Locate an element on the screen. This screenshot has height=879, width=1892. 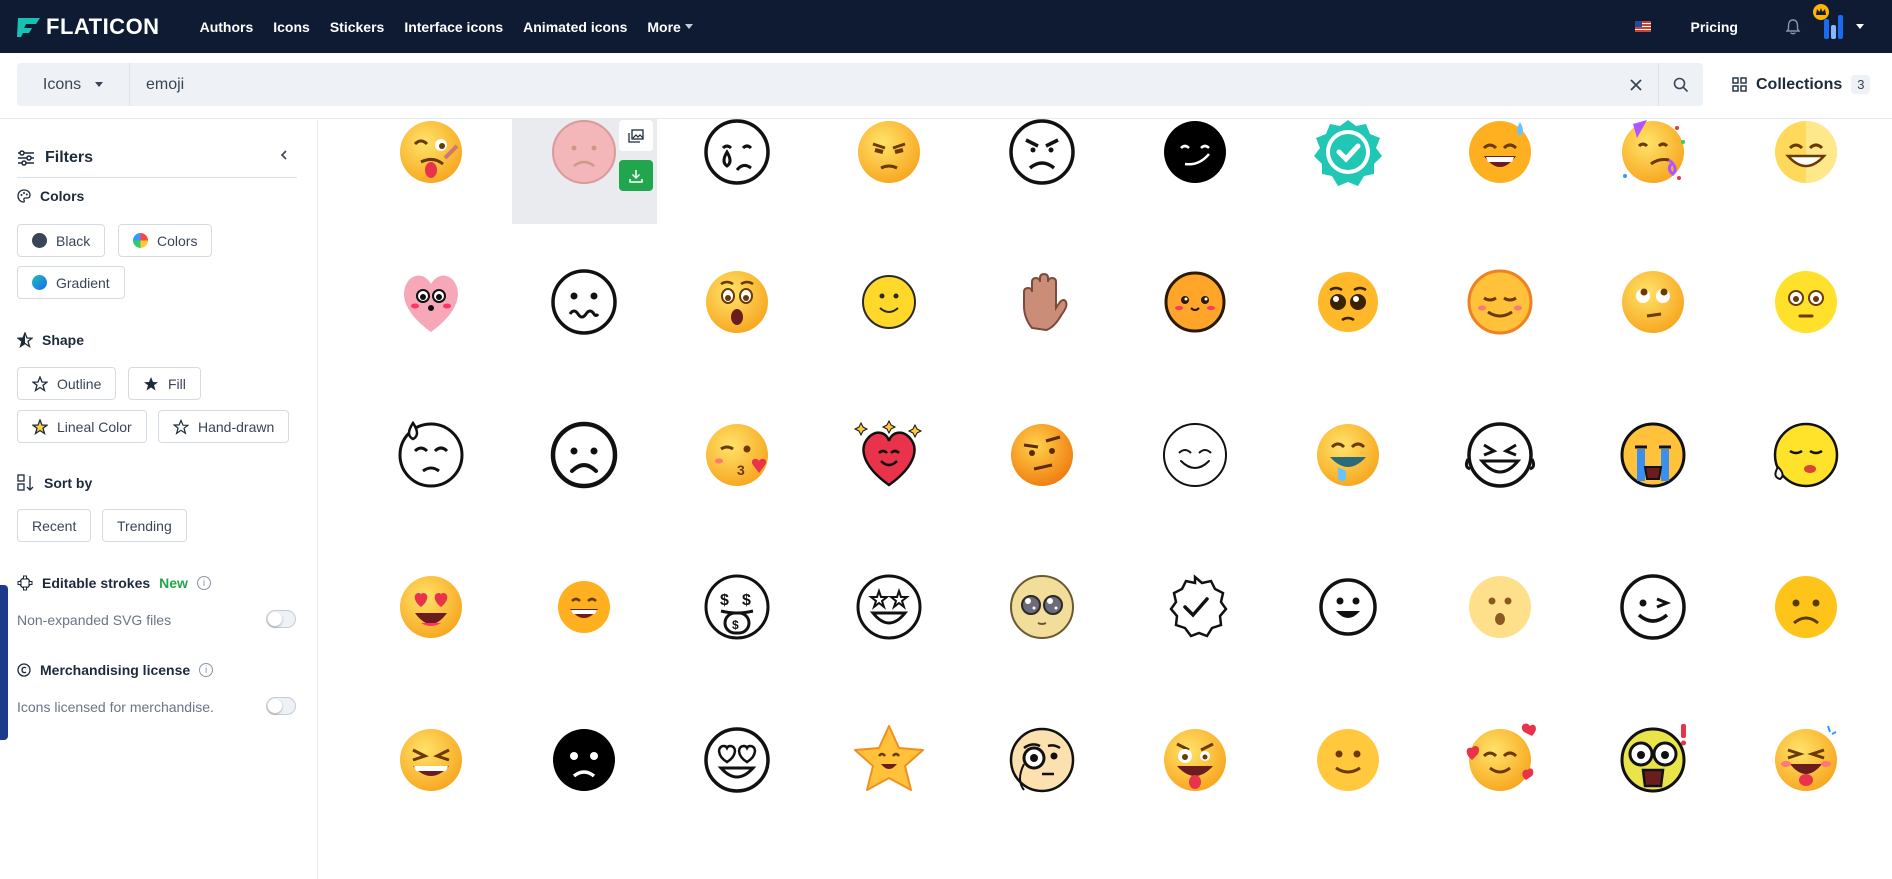
collapse-sidebar-button is located at coordinates (284, 157).